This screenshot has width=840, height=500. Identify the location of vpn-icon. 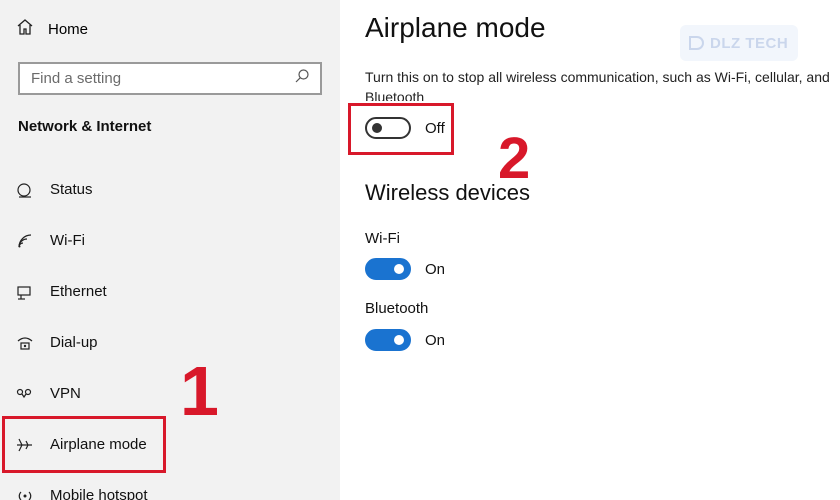
(25, 394).